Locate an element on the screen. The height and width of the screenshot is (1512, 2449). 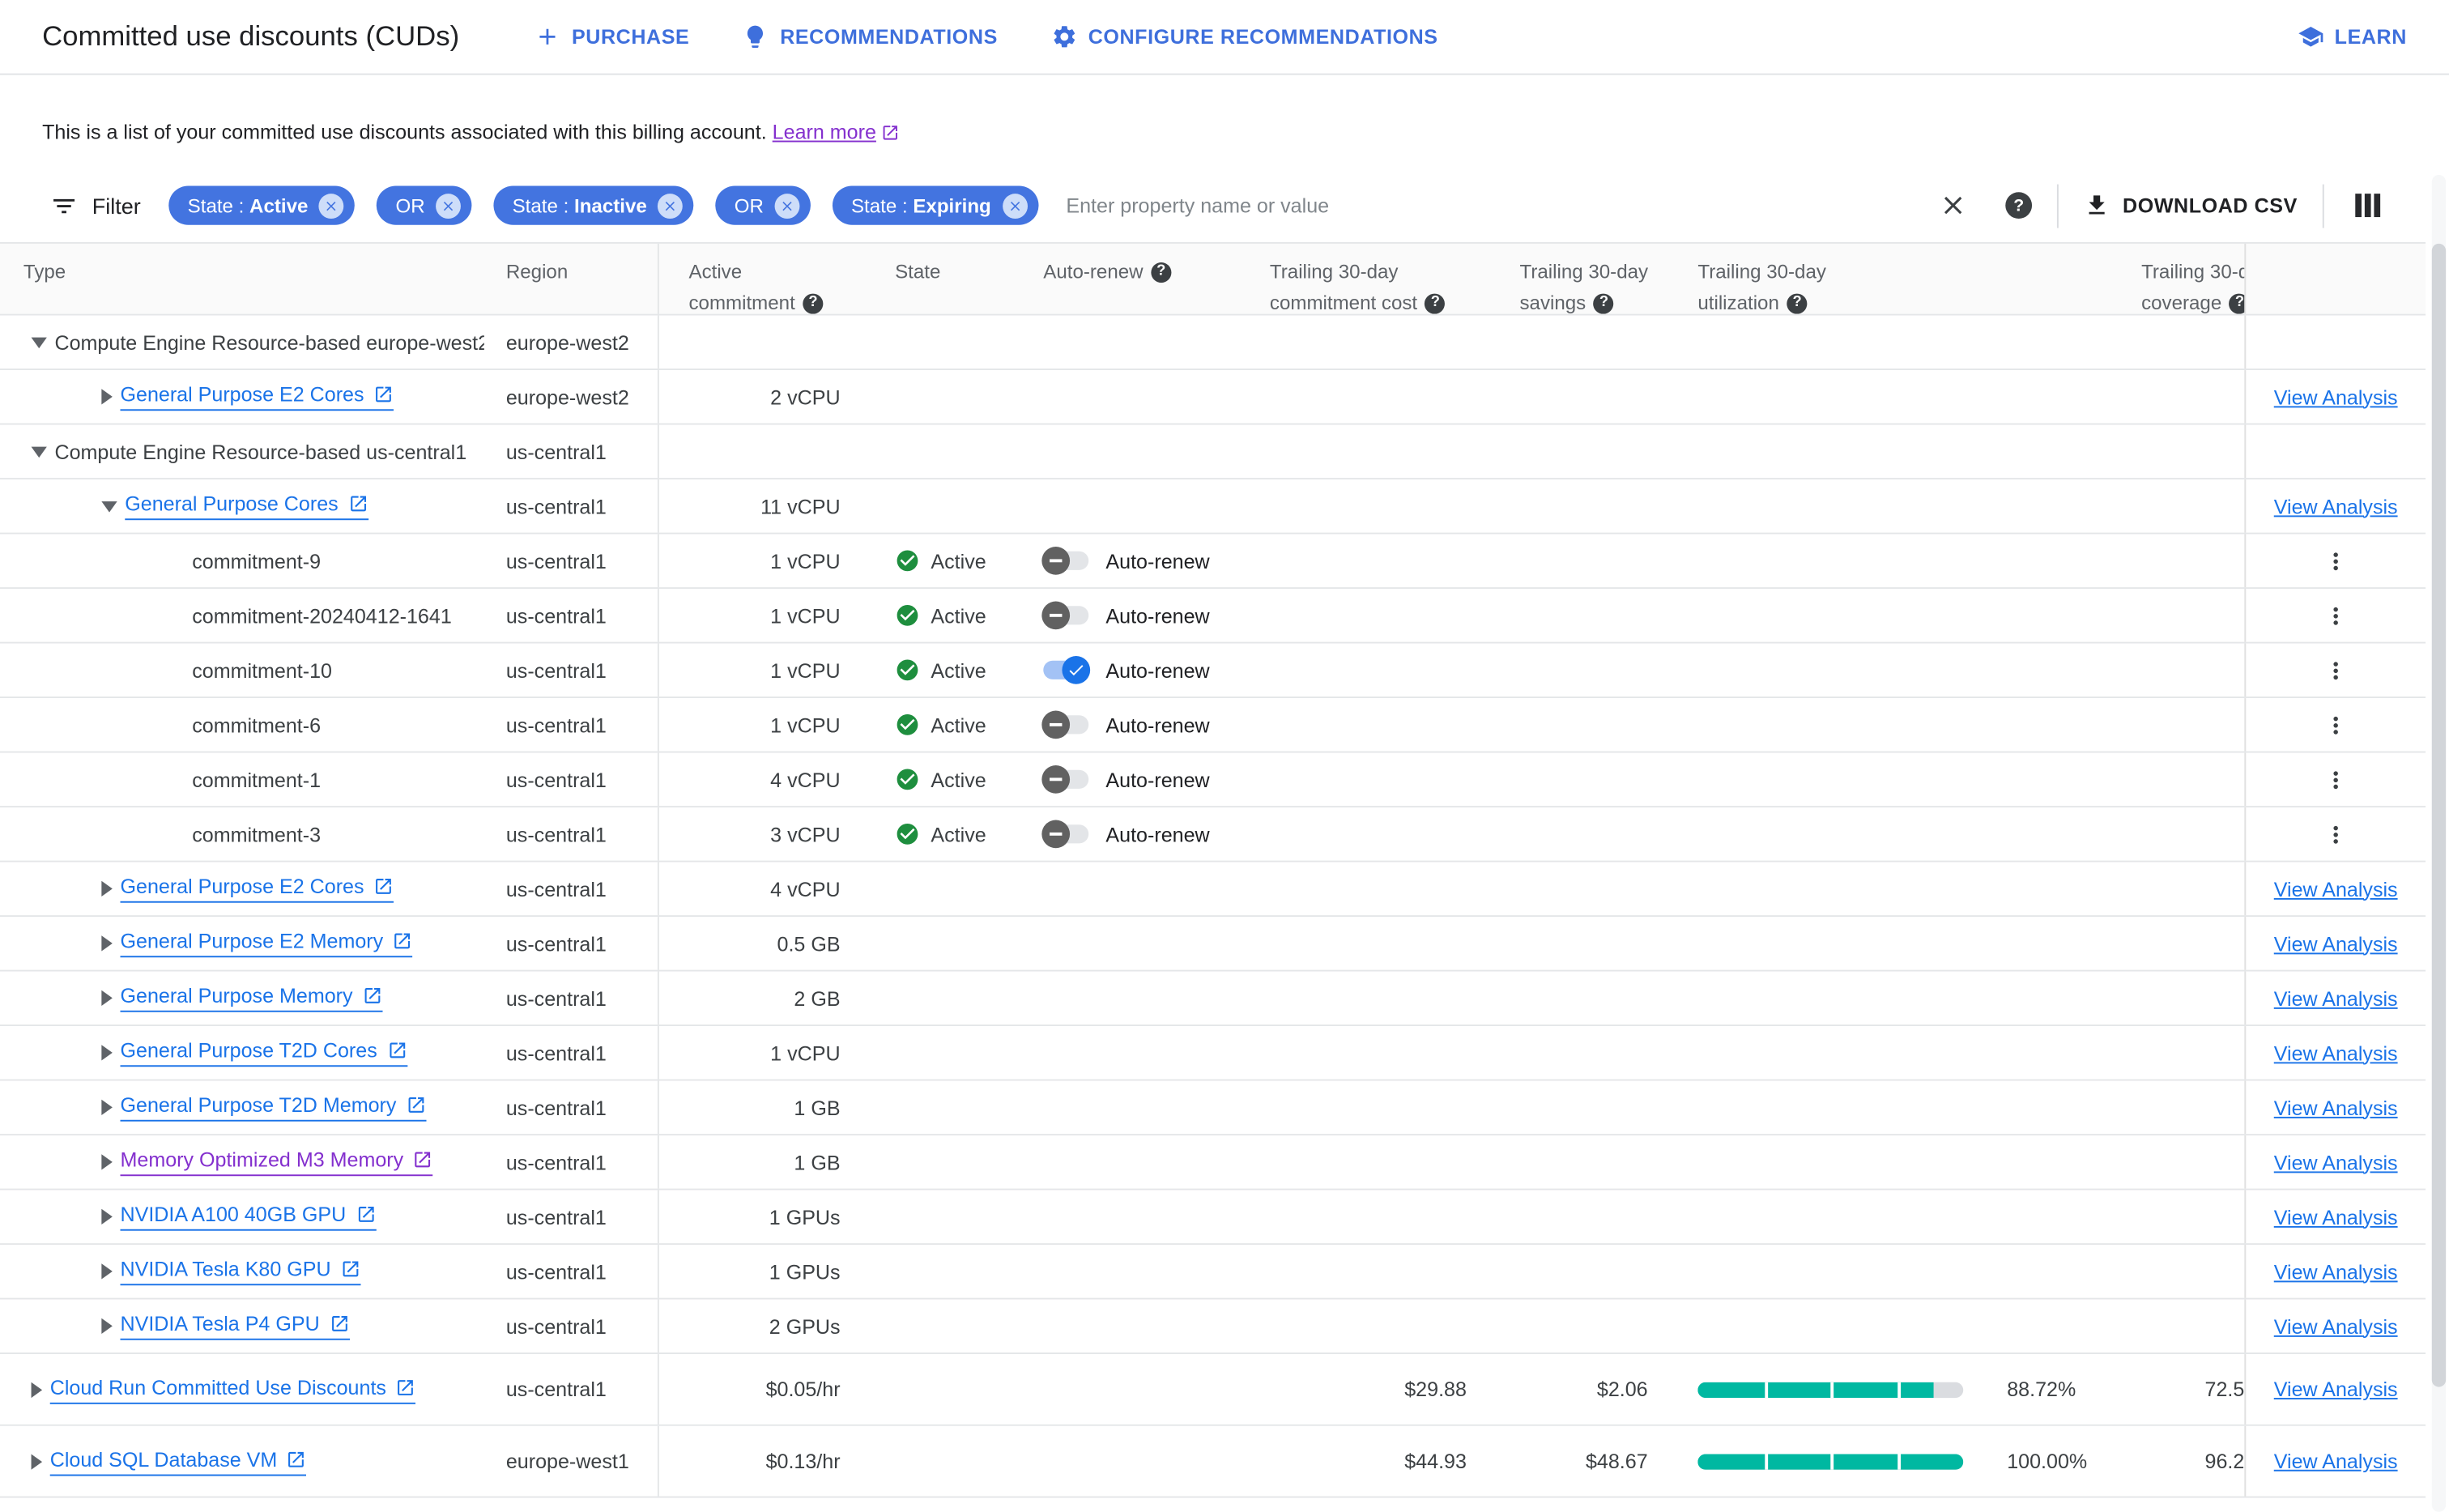
download-csv-button: DOWNLOAD CSV is located at coordinates (2191, 205).